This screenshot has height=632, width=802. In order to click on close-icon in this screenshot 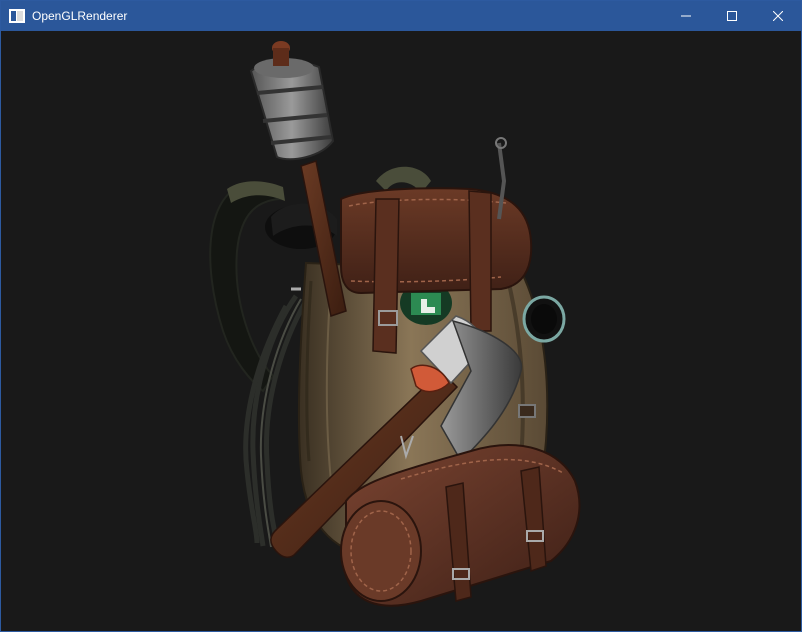, I will do `click(778, 16)`.